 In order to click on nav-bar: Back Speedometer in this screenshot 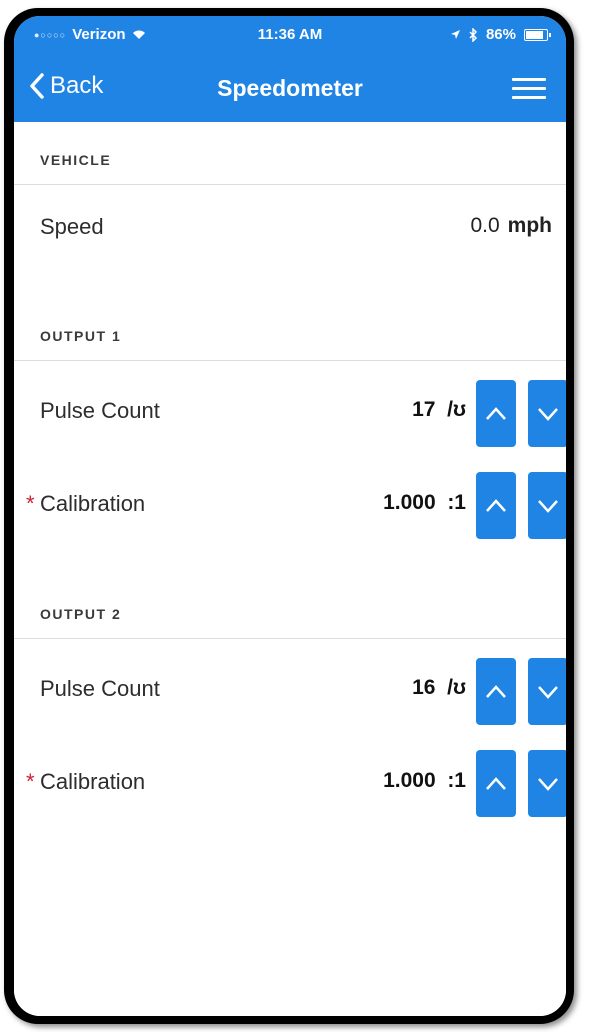, I will do `click(290, 91)`.